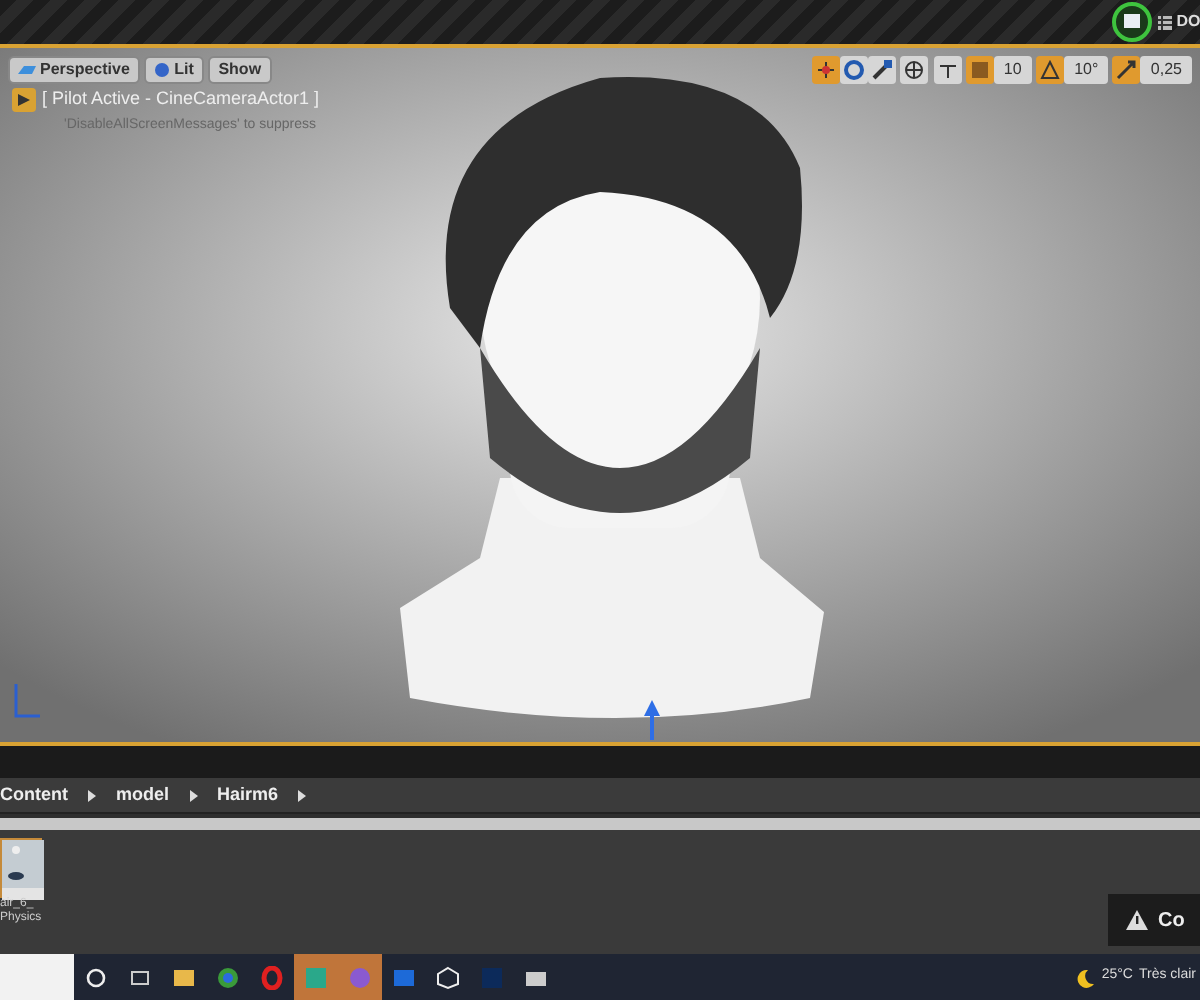  What do you see at coordinates (1188, 22) in the screenshot?
I see `tab-label: DO` at bounding box center [1188, 22].